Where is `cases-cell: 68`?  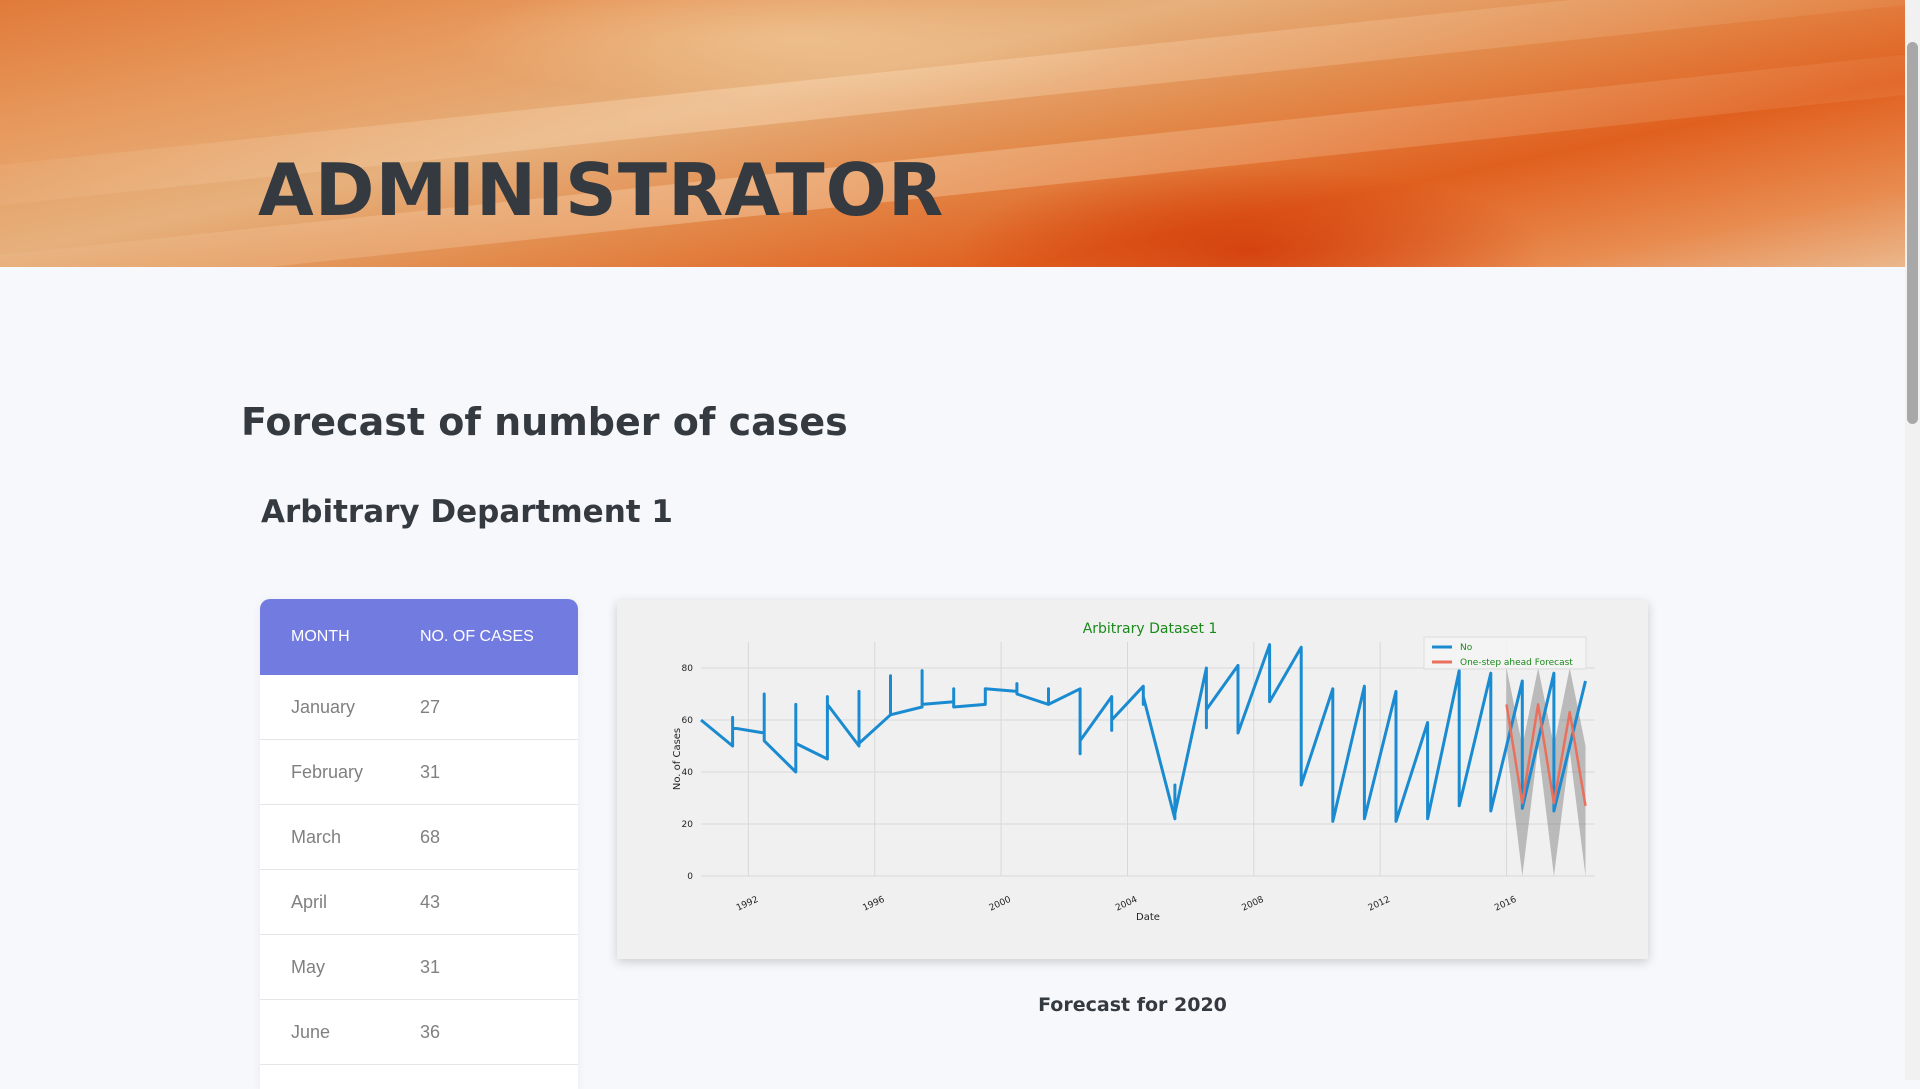
cases-cell: 68 is located at coordinates (430, 836).